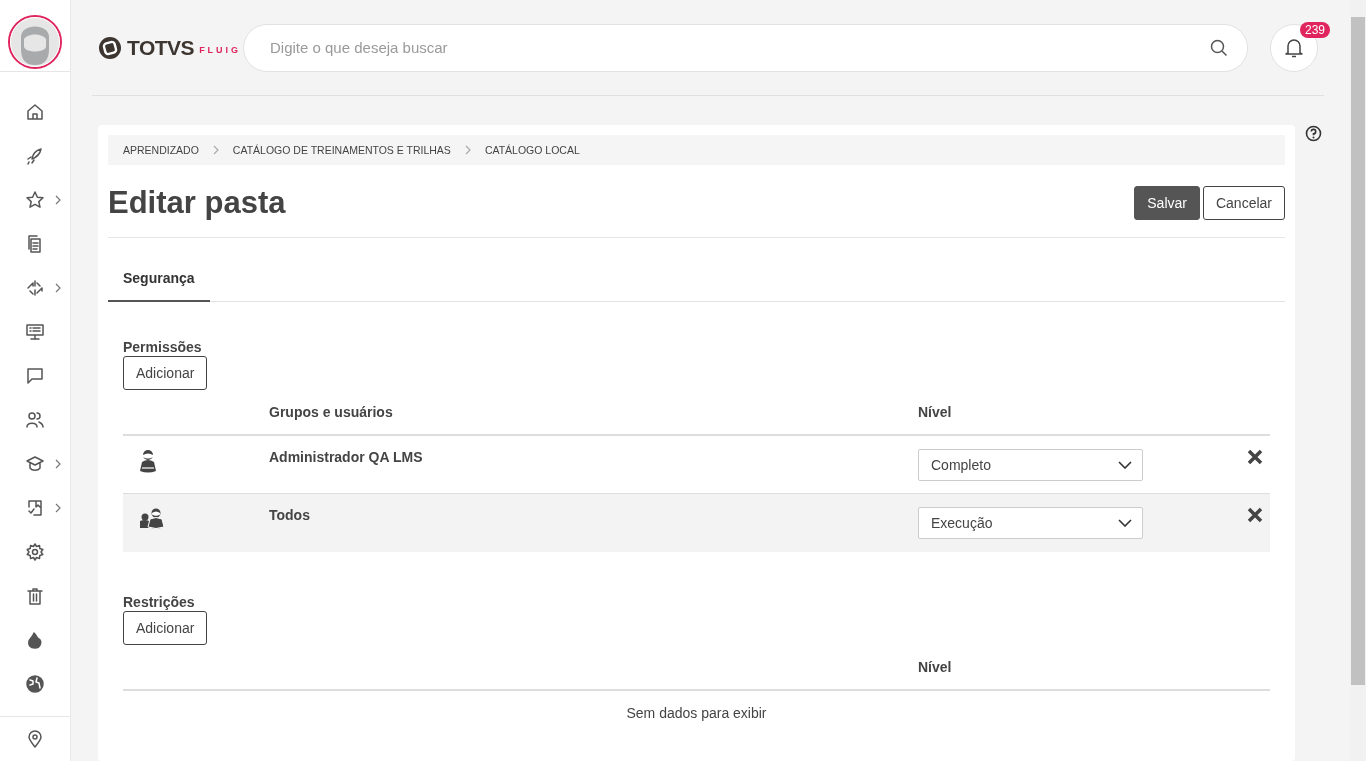 The image size is (1366, 761). Describe the element at coordinates (35, 596) in the screenshot. I see `trash-icon` at that location.